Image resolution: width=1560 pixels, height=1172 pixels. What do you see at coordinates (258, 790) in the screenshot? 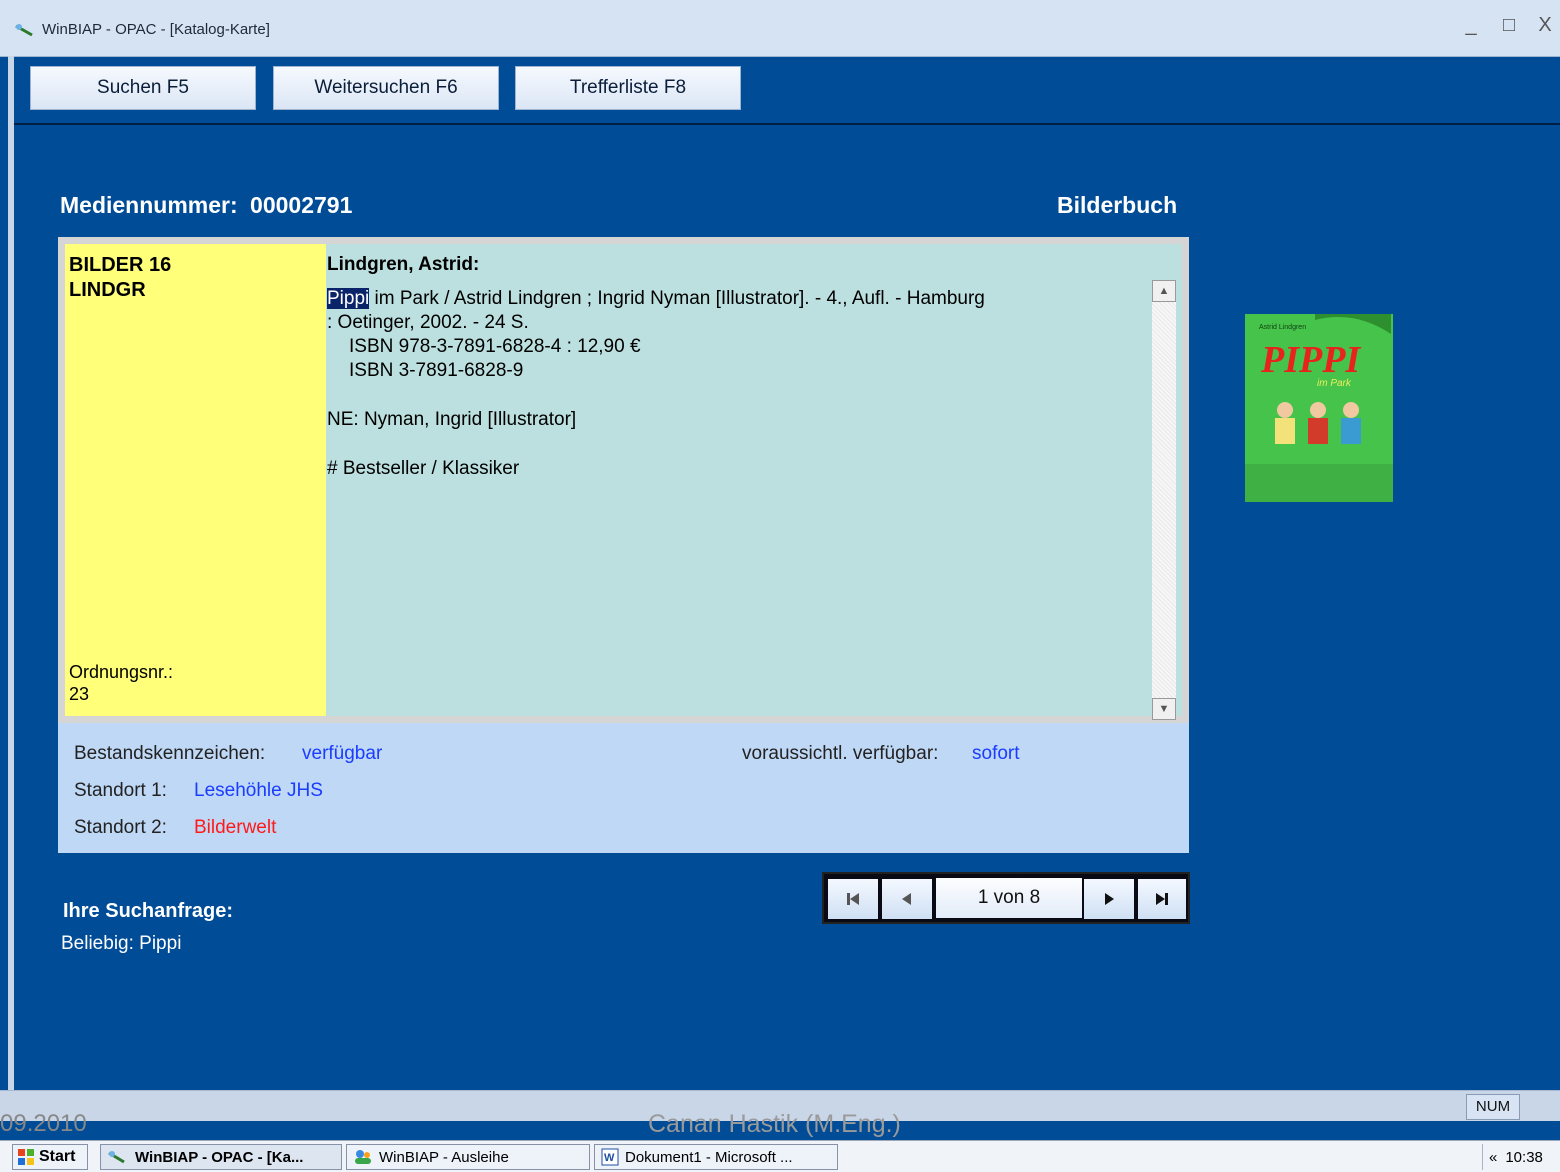
I see `location-1-value: Lesehöhle JHS` at bounding box center [258, 790].